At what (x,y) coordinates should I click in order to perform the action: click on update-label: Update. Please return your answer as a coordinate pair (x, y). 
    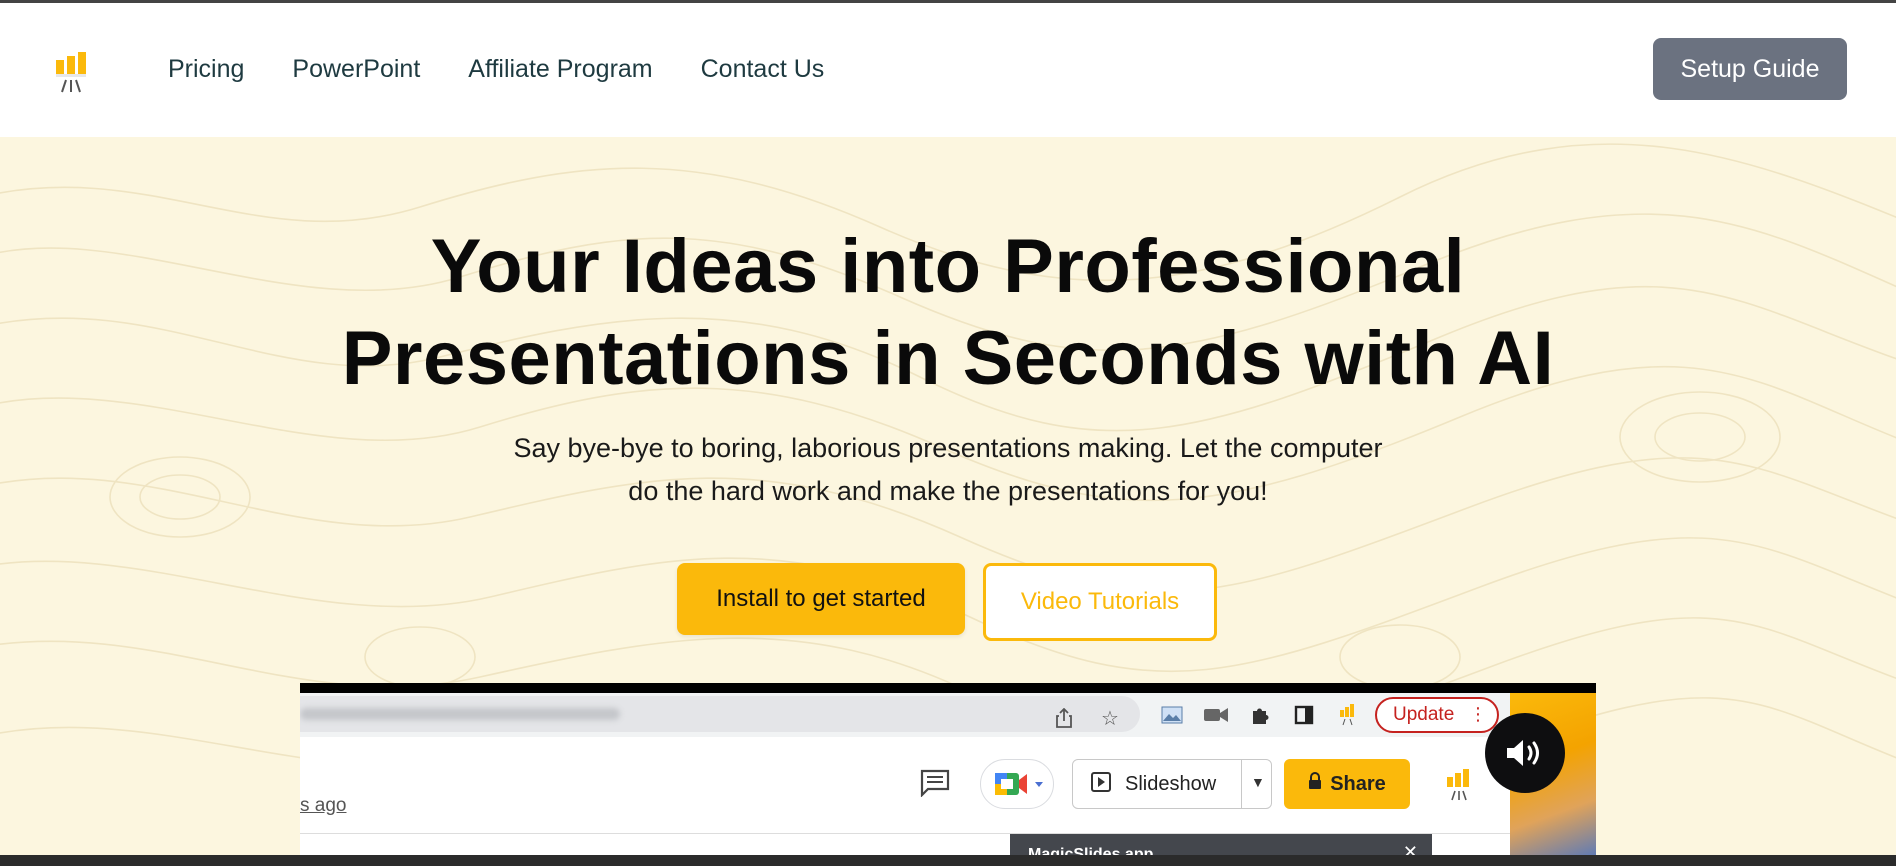
    Looking at the image, I should click on (1424, 714).